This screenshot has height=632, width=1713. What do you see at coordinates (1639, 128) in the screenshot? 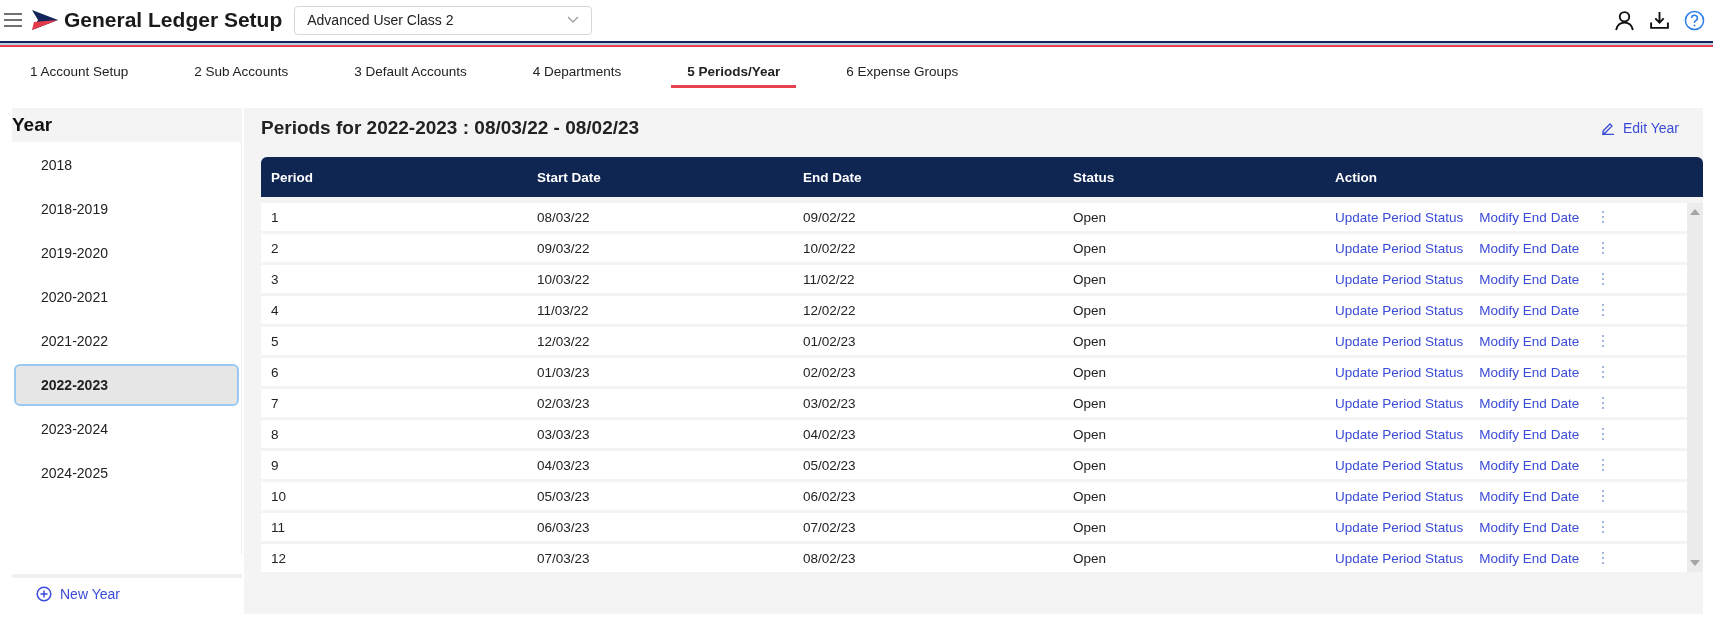
I see `edit-year-button: Edit Year` at bounding box center [1639, 128].